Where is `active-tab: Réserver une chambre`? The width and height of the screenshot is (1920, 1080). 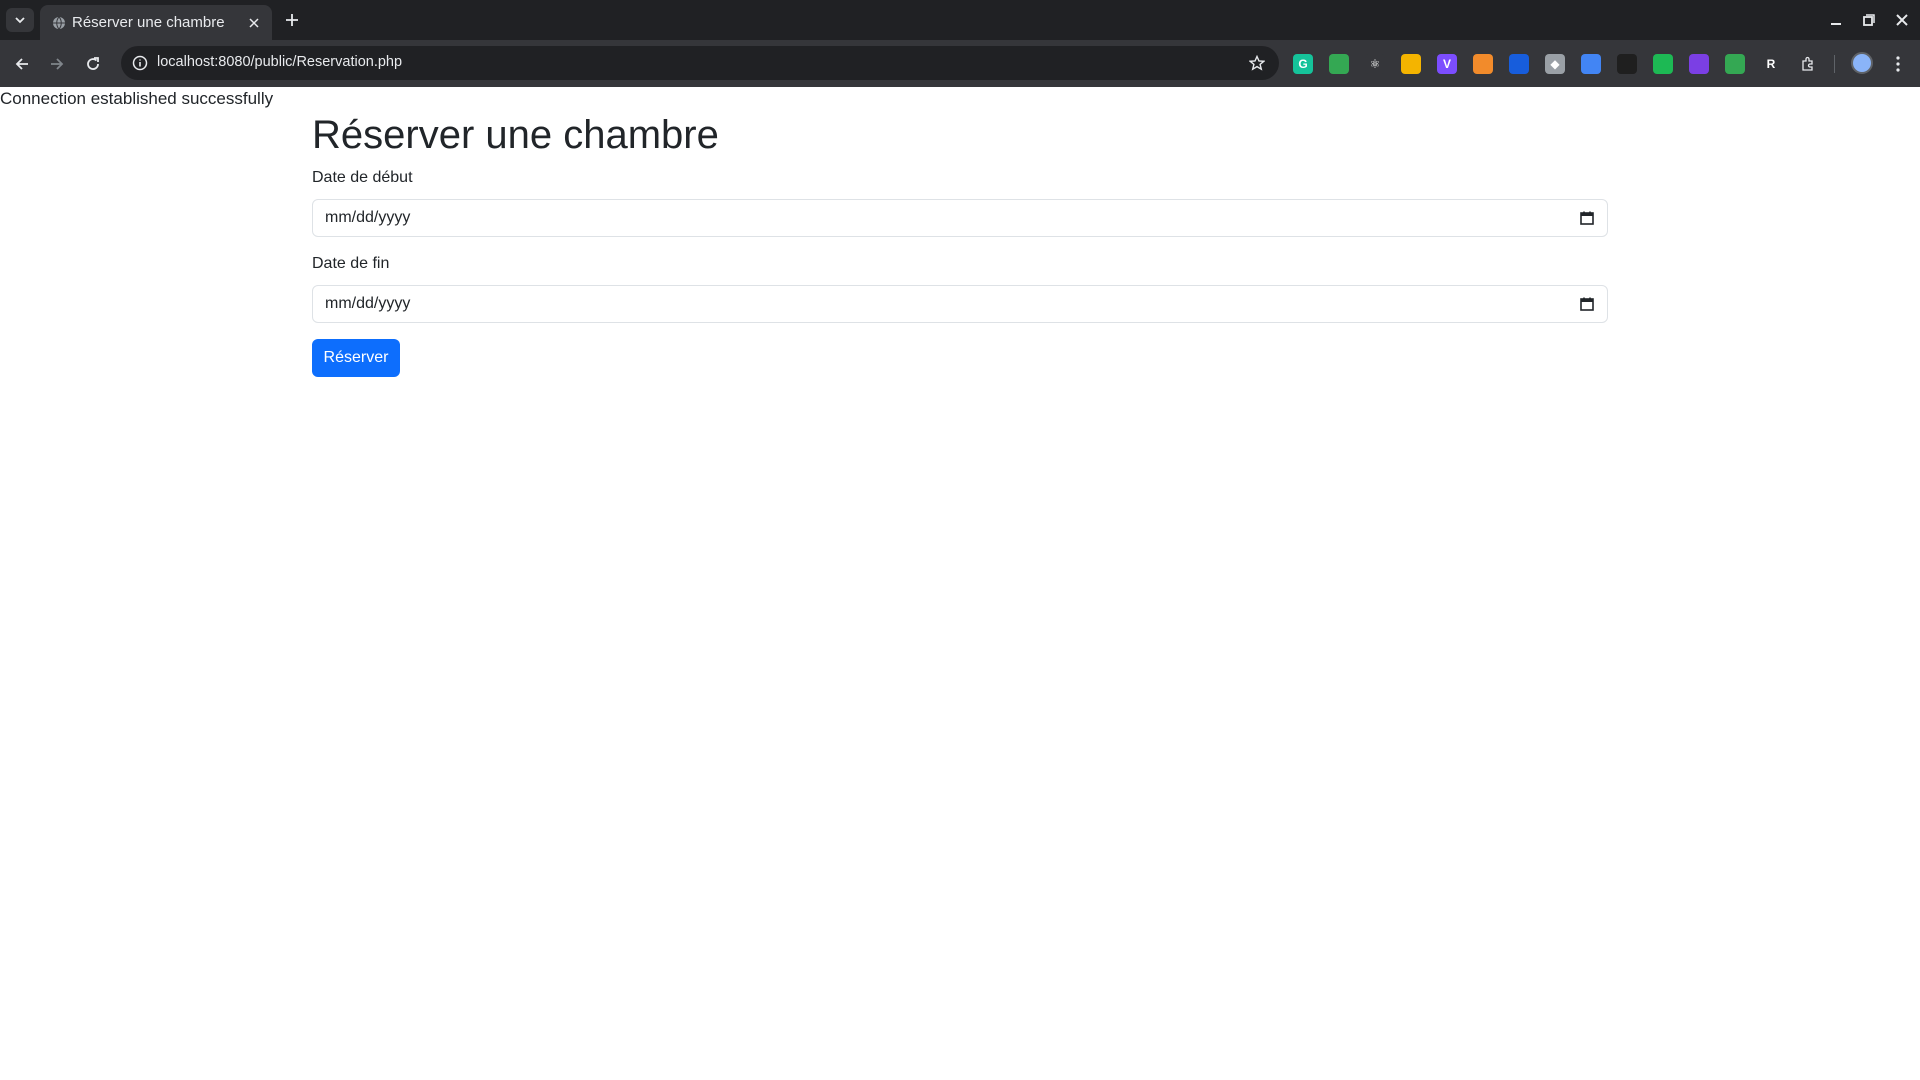
active-tab: Réserver une chambre is located at coordinates (156, 22).